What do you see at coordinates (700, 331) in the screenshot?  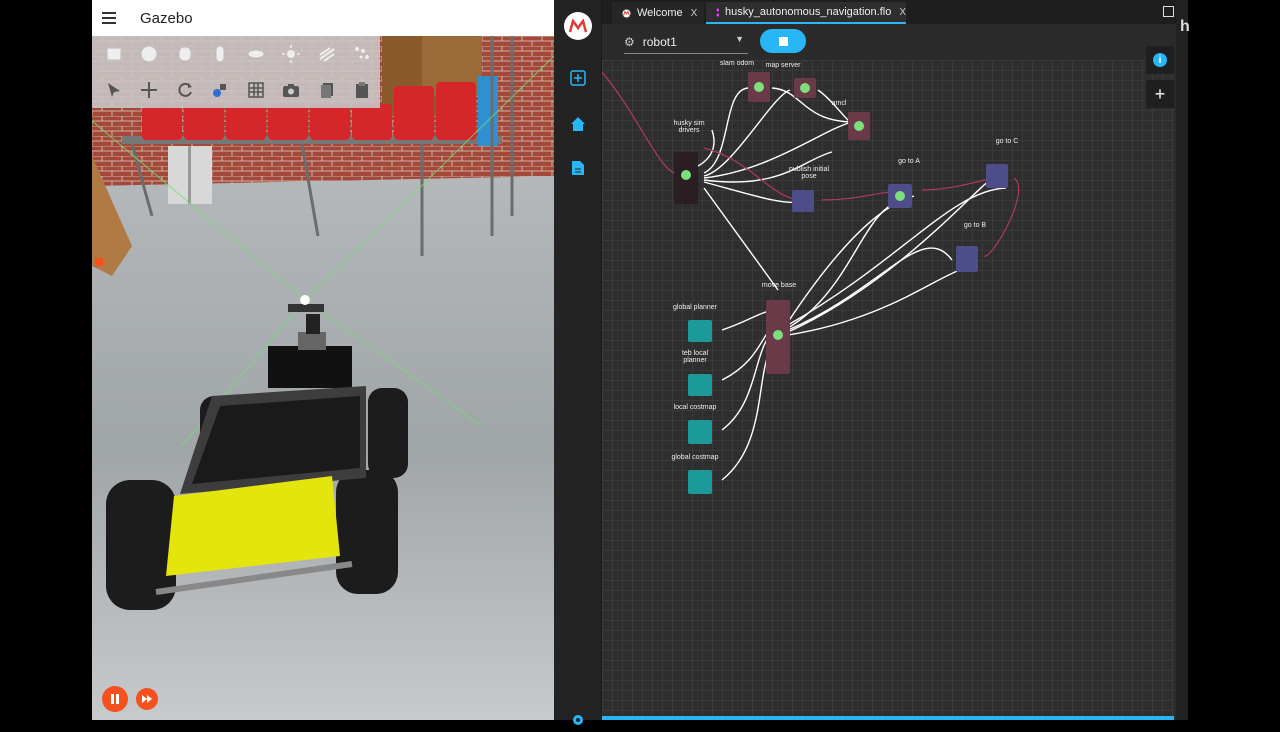 I see `node-global-planner` at bounding box center [700, 331].